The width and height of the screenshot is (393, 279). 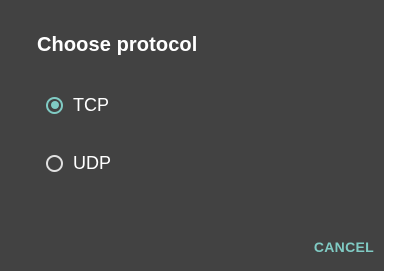 What do you see at coordinates (54, 163) in the screenshot?
I see `radio-unchecked-icon` at bounding box center [54, 163].